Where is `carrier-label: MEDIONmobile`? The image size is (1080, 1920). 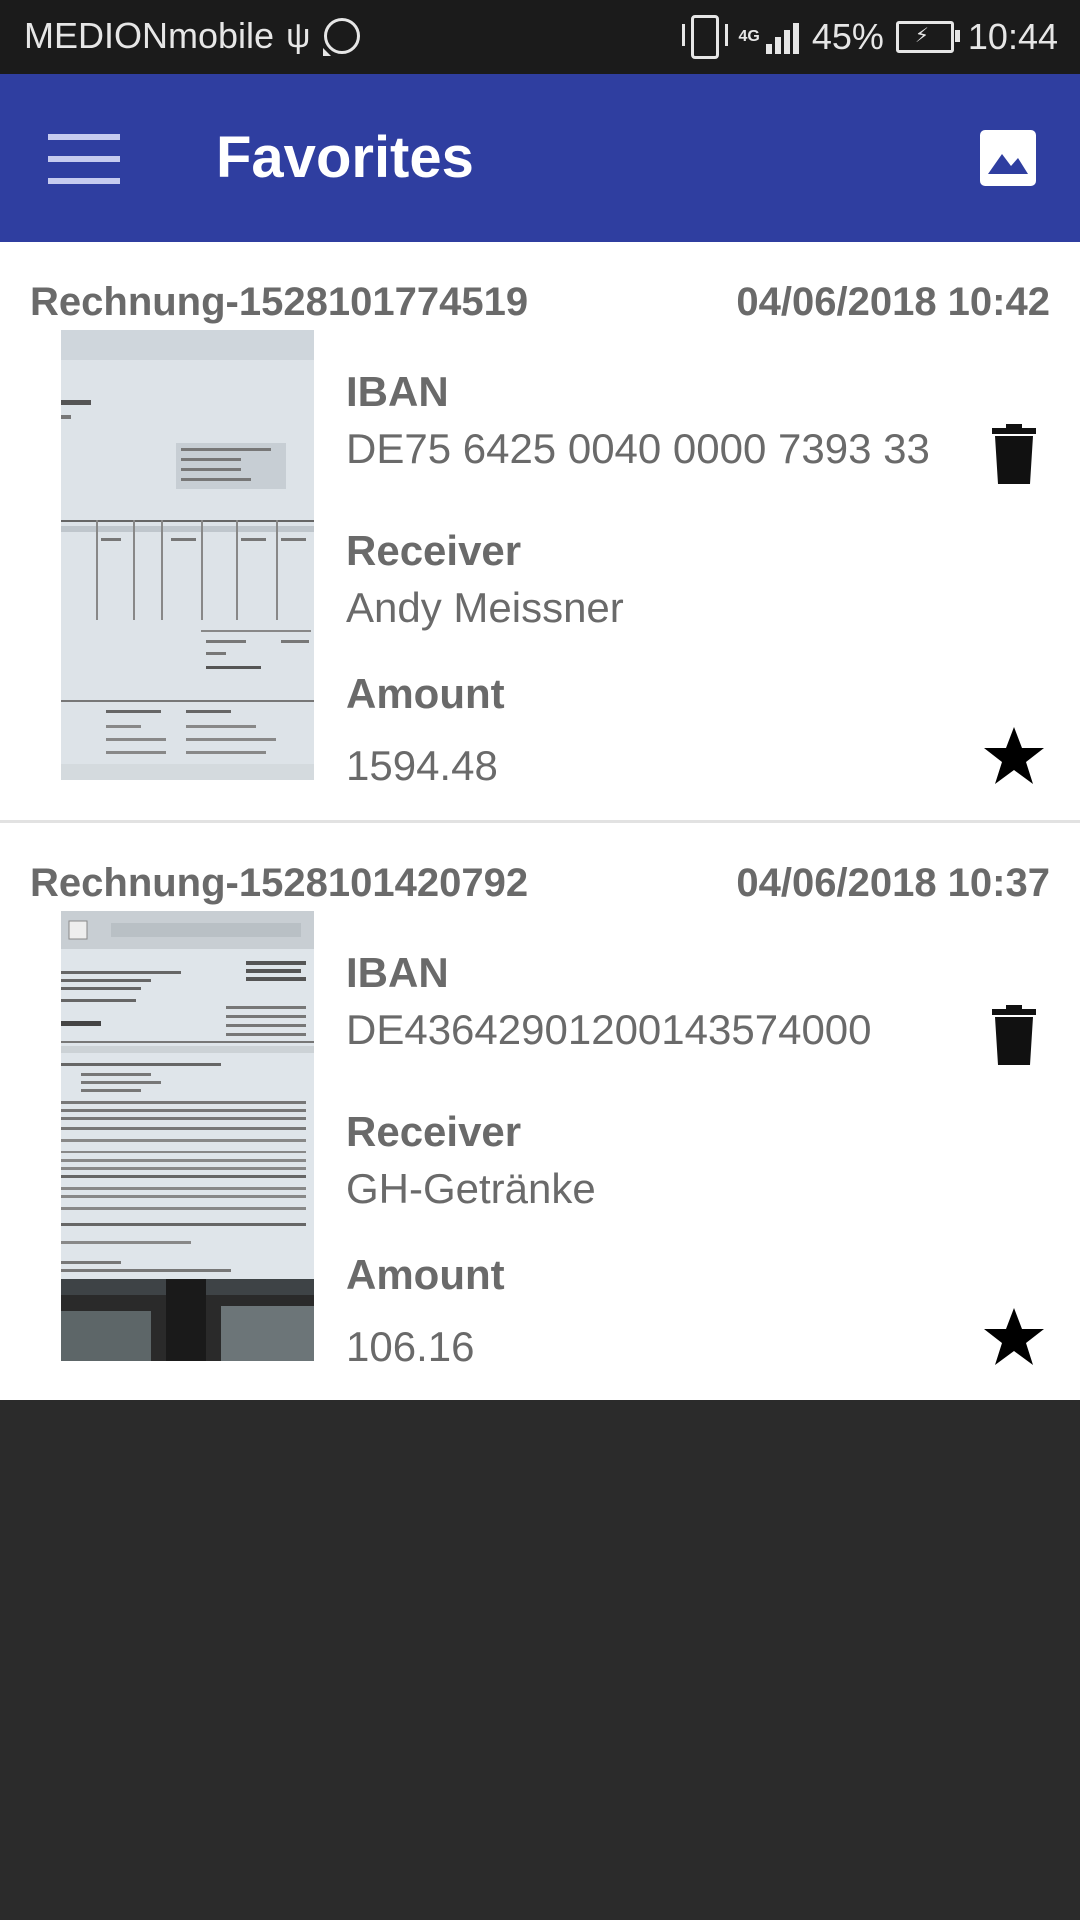
carrier-label: MEDIONmobile is located at coordinates (149, 35).